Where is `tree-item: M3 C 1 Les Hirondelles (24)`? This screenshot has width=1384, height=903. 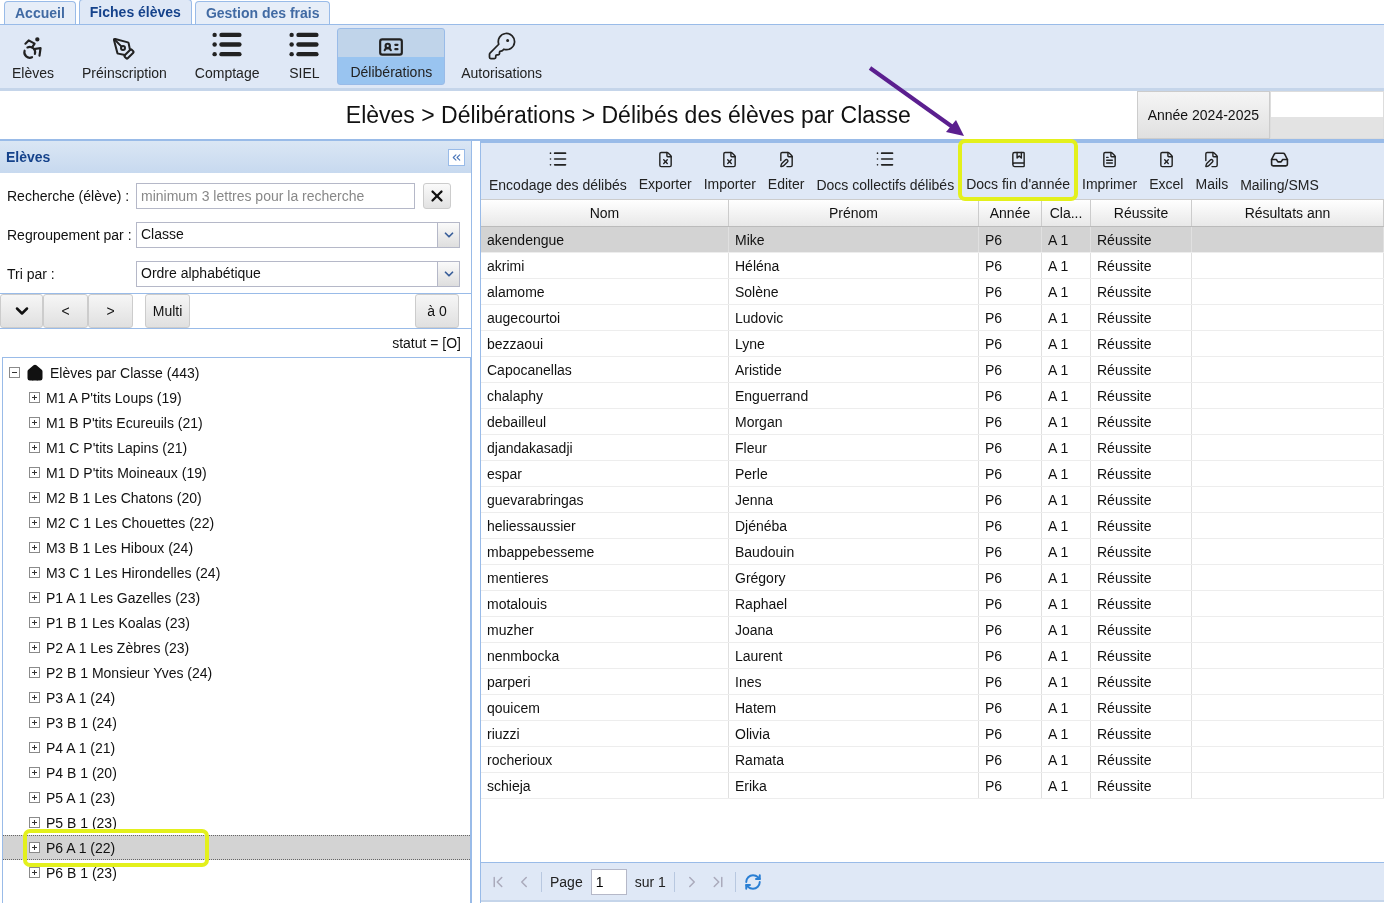 tree-item: M3 C 1 Les Hirondelles (24) is located at coordinates (236, 572).